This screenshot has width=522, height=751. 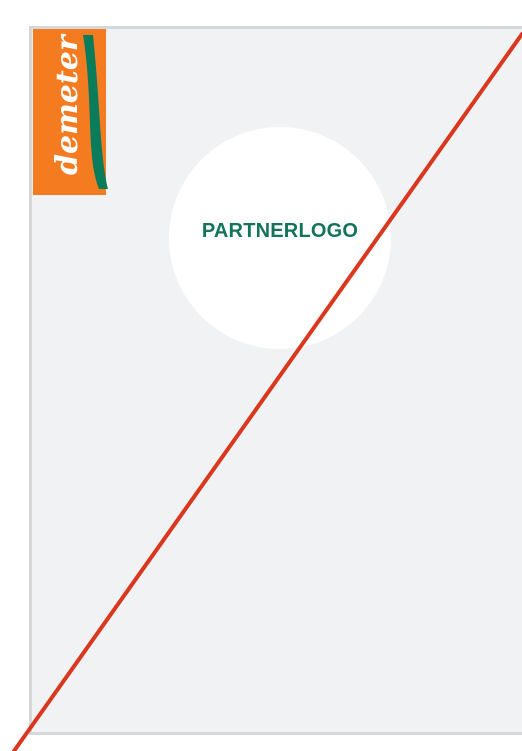 I want to click on demeter-logo: demeter, so click(x=70, y=112).